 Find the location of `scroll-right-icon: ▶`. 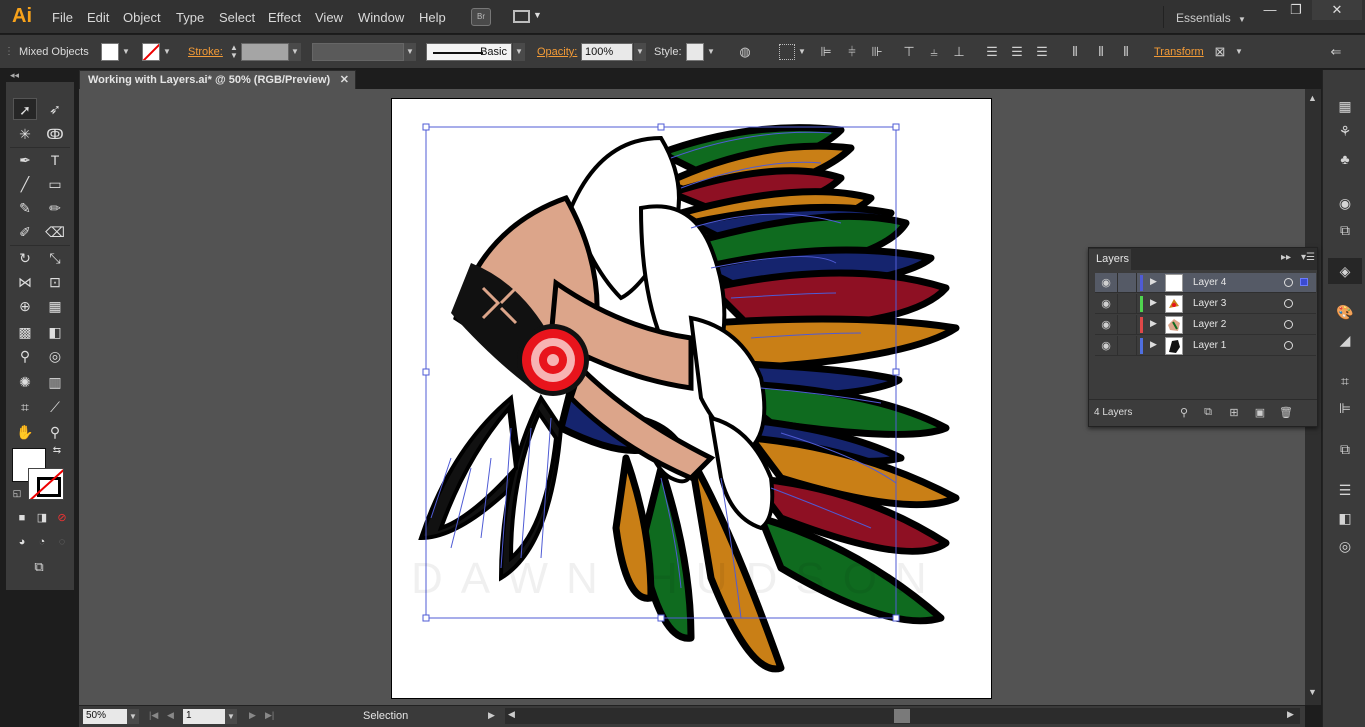

scroll-right-icon: ▶ is located at coordinates (1290, 714).